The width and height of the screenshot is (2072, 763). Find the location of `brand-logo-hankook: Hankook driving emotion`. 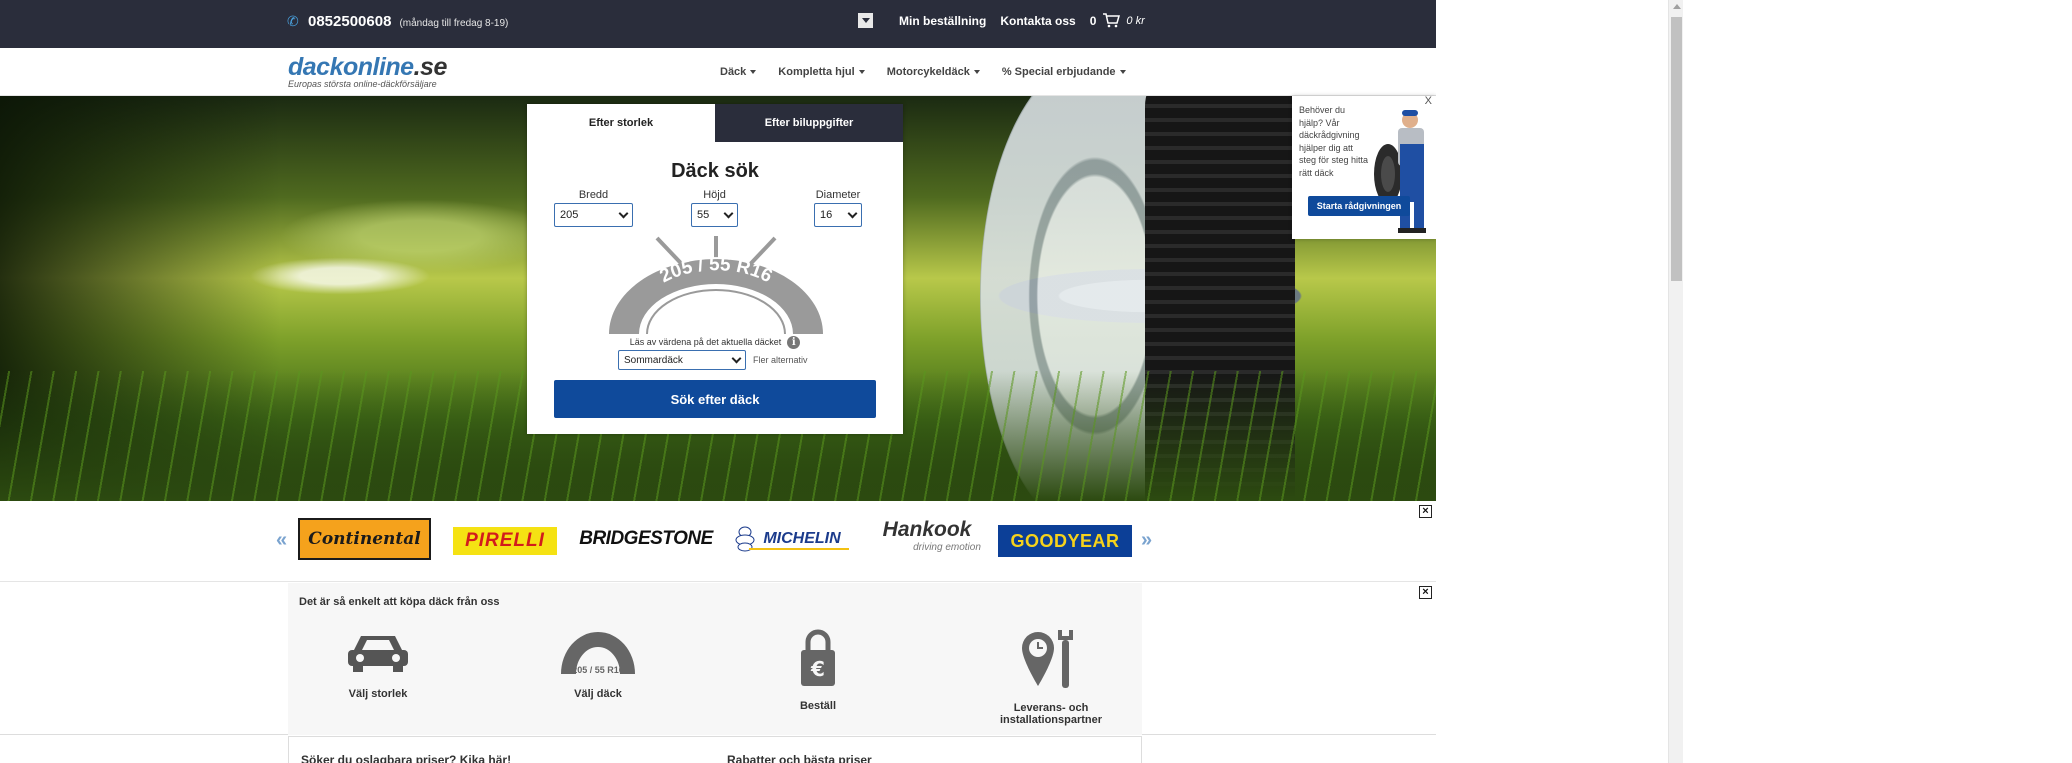

brand-logo-hankook: Hankook driving emotion is located at coordinates (927, 539).